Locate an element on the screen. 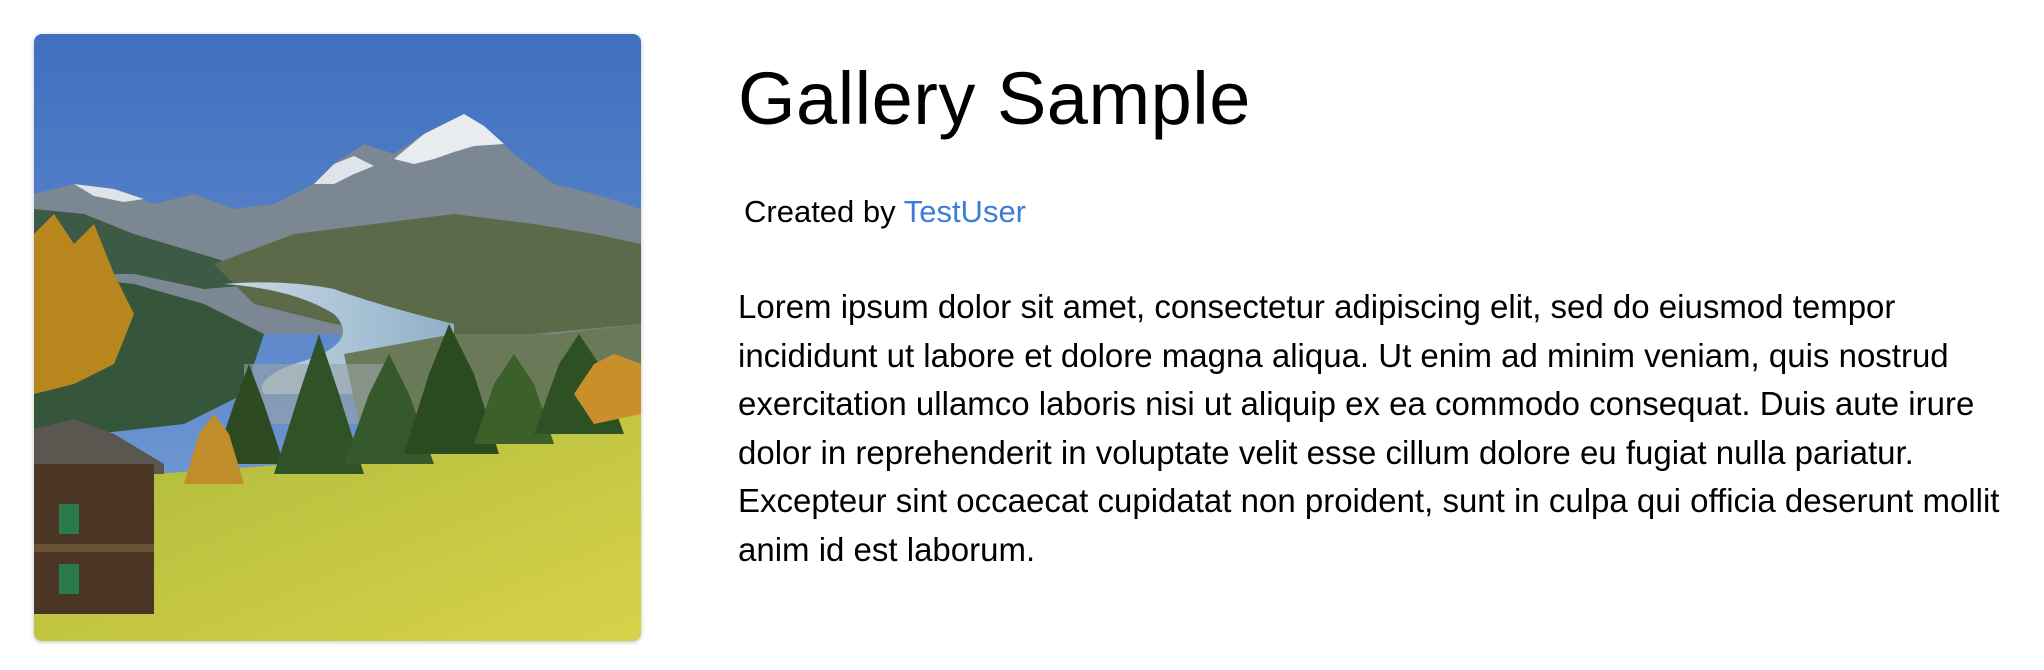 The height and width of the screenshot is (670, 2044). gallery-title: Gallery Sample is located at coordinates (994, 98).